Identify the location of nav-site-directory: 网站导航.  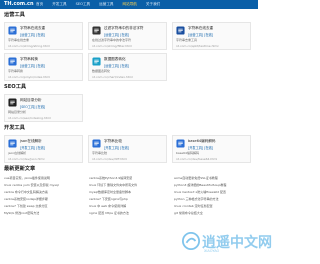
(130, 4).